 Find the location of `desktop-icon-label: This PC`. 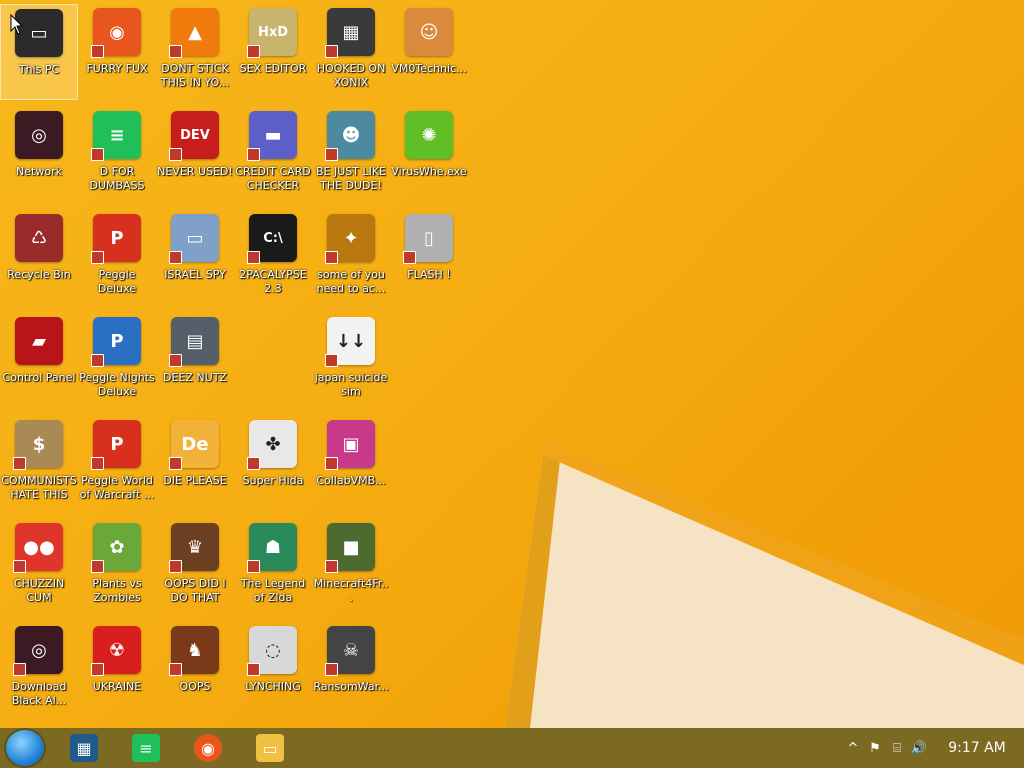

desktop-icon-label: This PC is located at coordinates (39, 69).